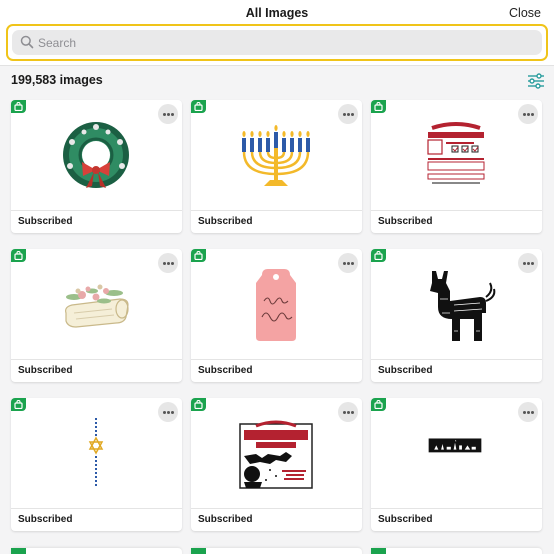 Image resolution: width=554 pixels, height=554 pixels. I want to click on north-pole-label-image, so click(456, 153).